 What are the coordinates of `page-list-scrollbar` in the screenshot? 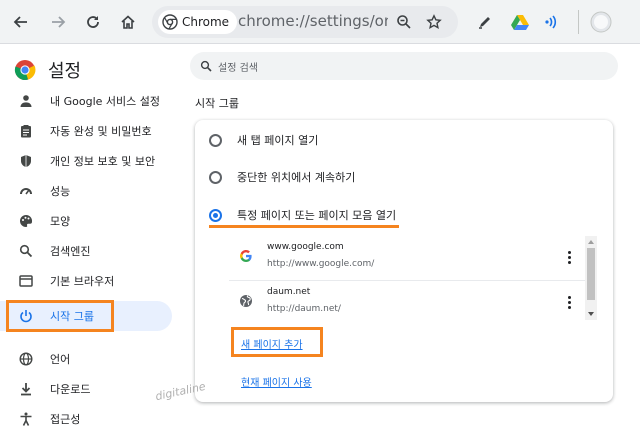 It's located at (591, 278).